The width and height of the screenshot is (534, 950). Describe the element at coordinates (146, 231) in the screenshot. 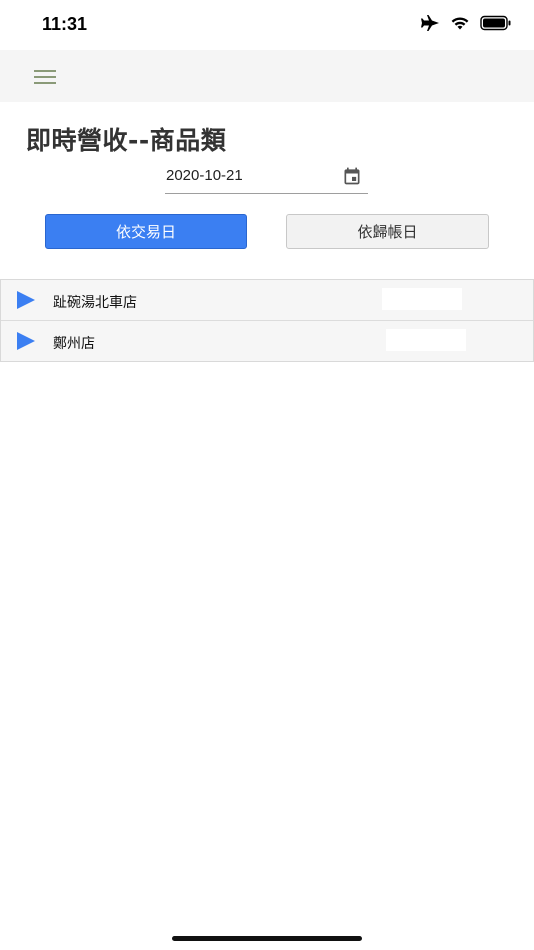

I see `by-transaction-date-button: 依交易日` at that location.